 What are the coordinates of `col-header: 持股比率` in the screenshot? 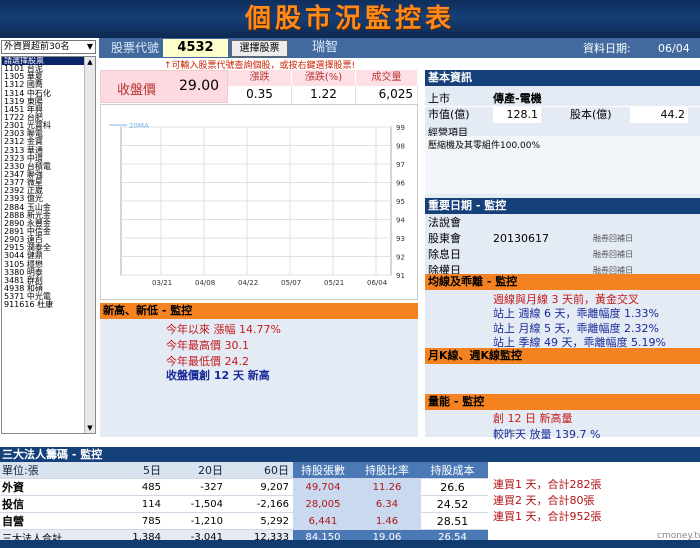 It's located at (389, 470).